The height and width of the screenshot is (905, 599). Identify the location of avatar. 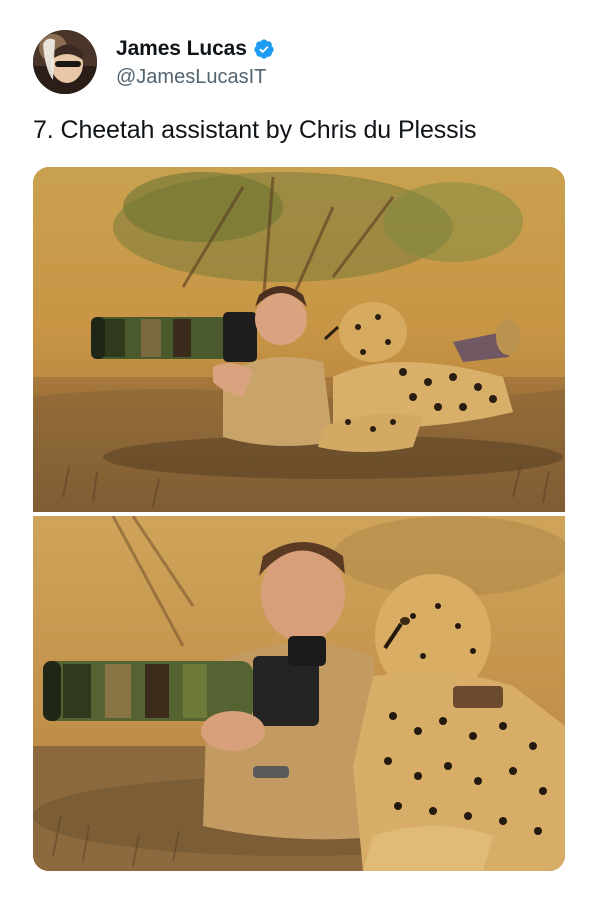
(65, 62).